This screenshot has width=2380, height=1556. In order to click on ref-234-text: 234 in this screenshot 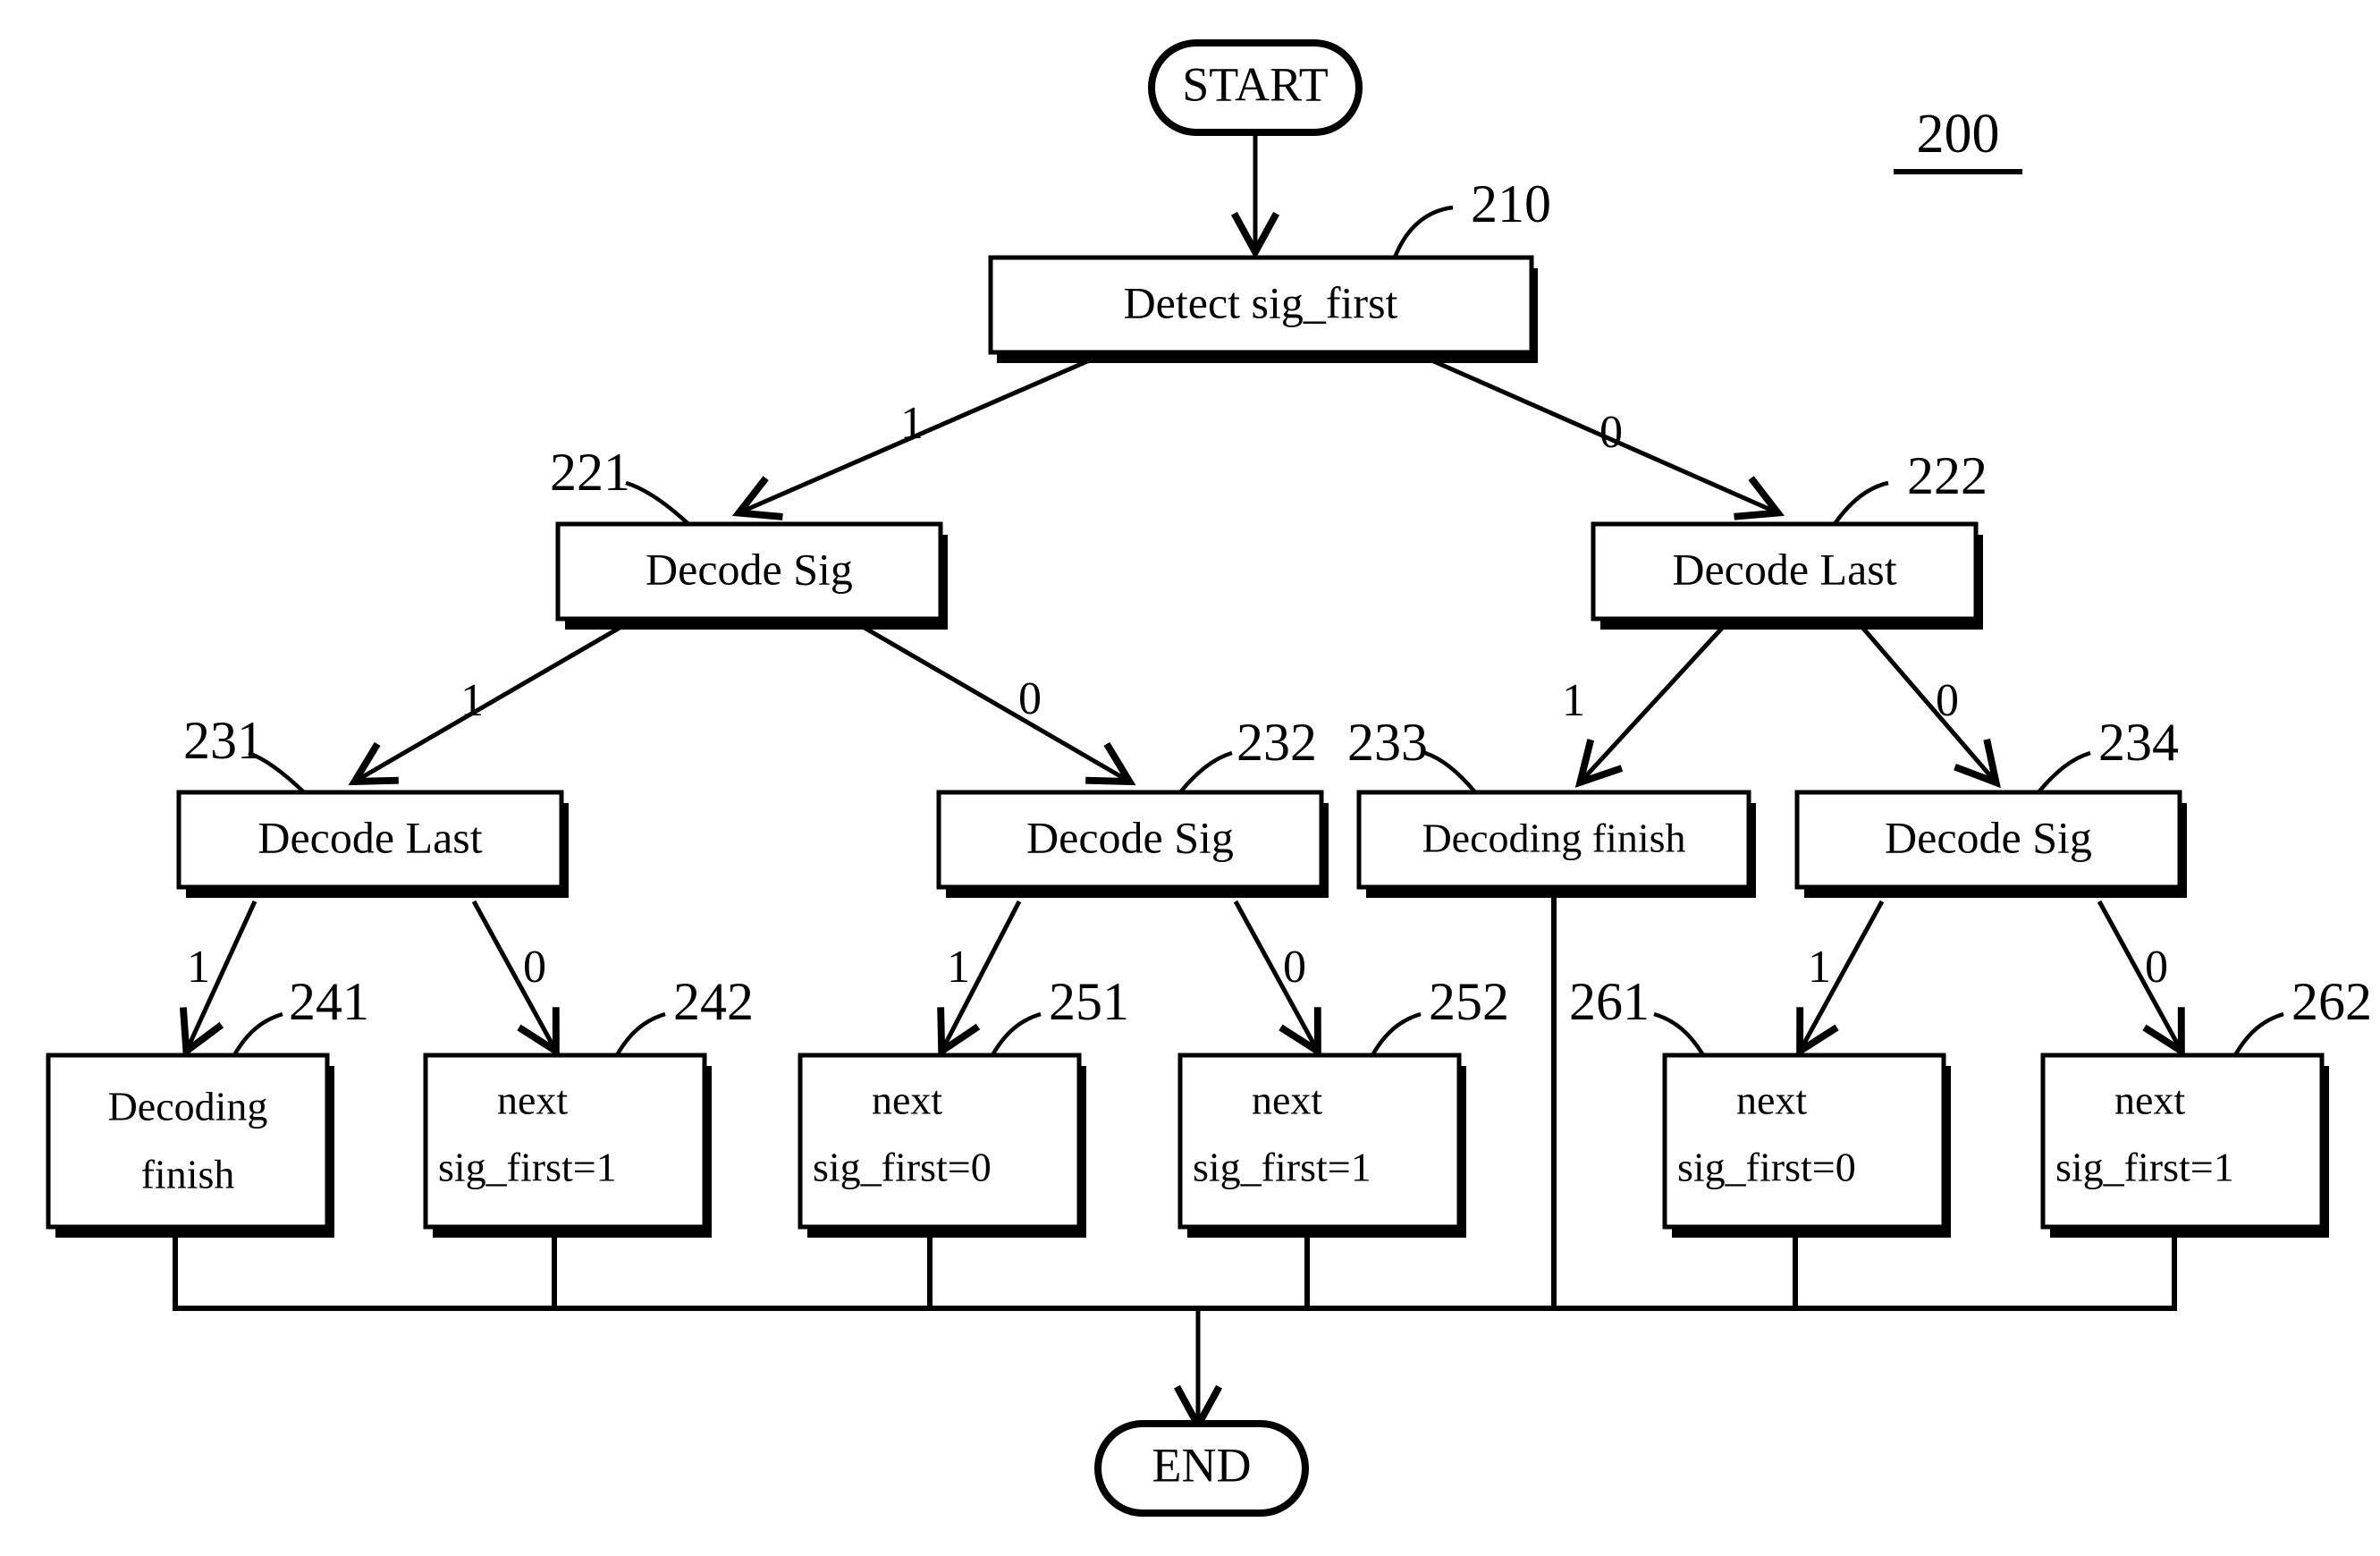, I will do `click(2138, 742)`.